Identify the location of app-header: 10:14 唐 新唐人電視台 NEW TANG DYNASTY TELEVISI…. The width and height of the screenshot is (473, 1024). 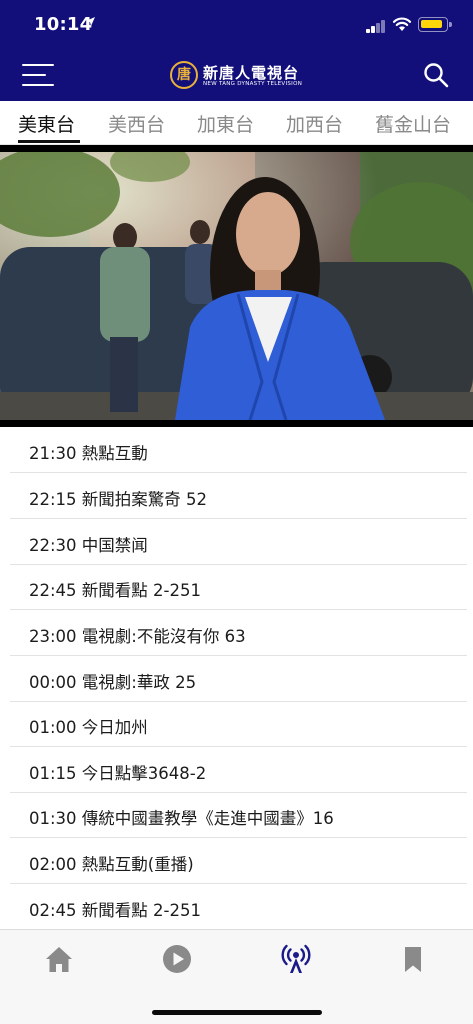
(236, 50).